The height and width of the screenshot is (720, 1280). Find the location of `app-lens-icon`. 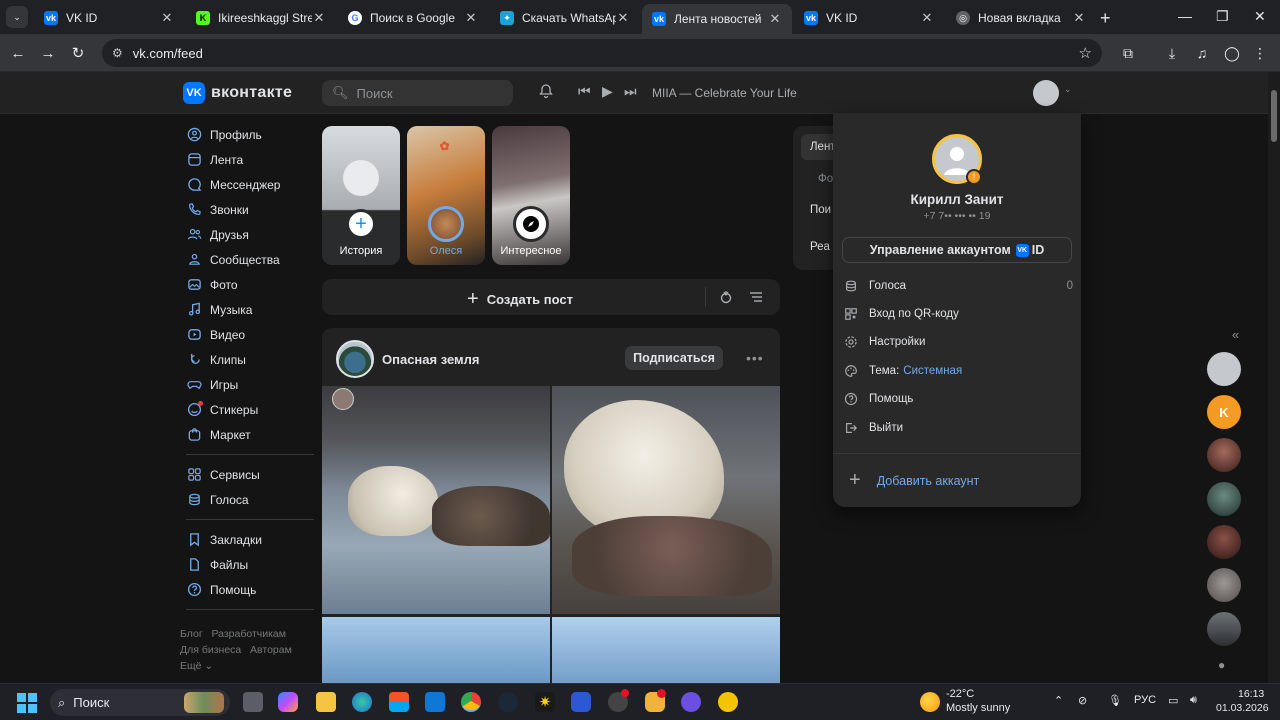

app-lens-icon is located at coordinates (728, 702).